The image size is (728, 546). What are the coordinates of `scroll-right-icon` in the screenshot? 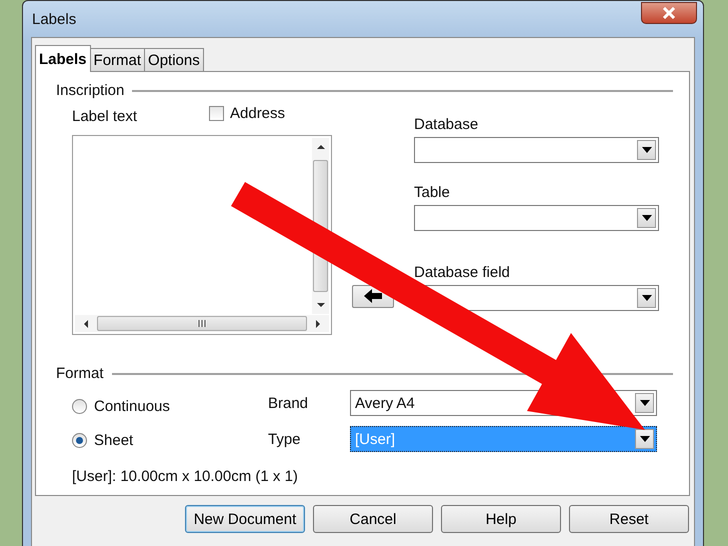 It's located at (318, 324).